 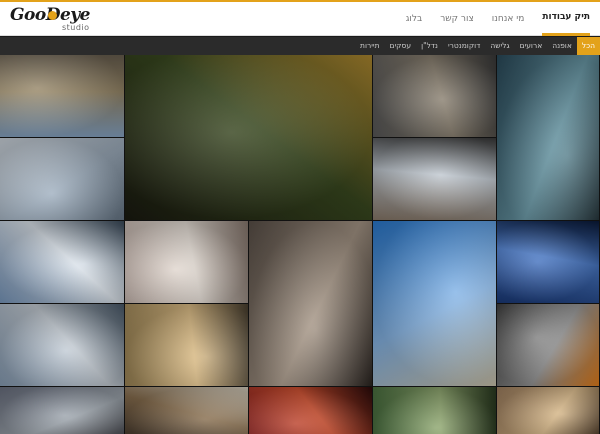 I want to click on photo-curly-hair-stage, so click(x=311, y=410).